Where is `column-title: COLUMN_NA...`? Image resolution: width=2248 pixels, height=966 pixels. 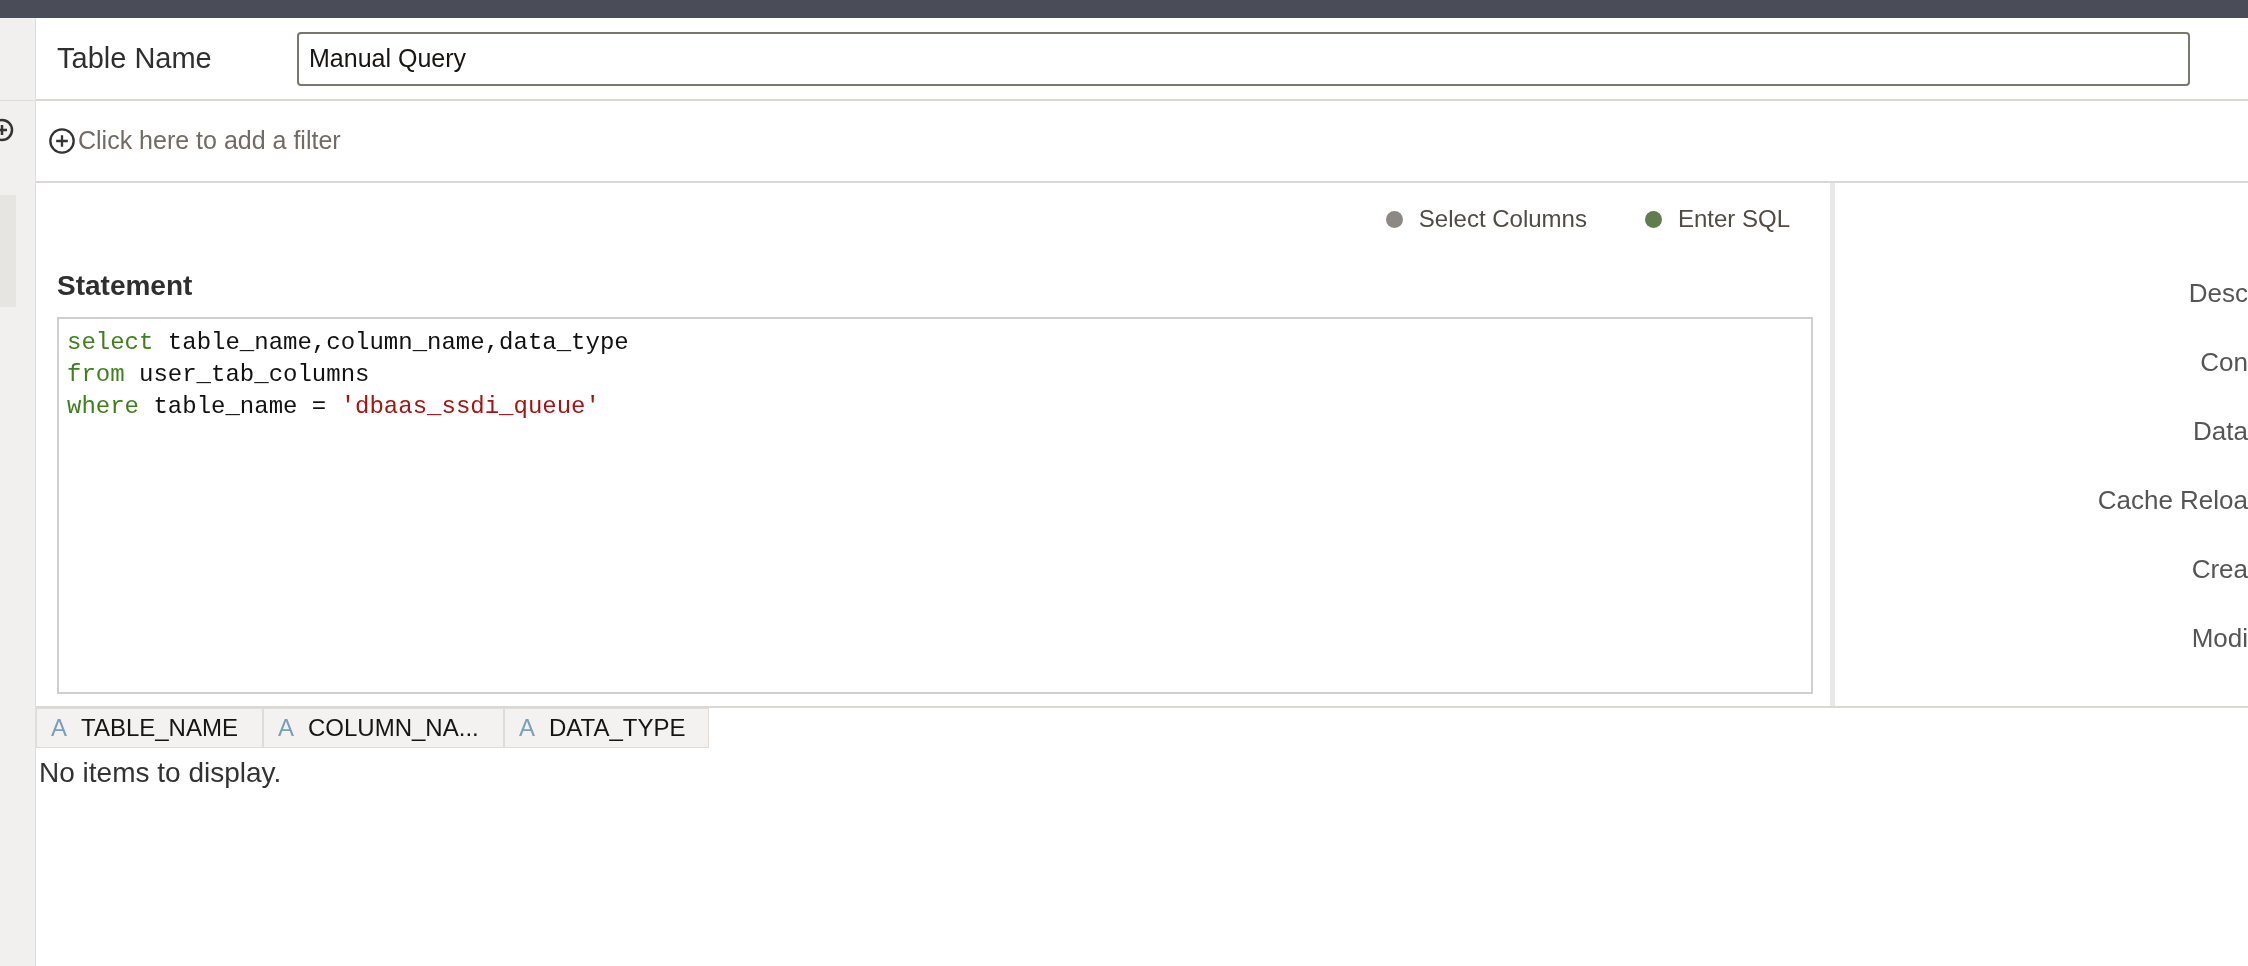
column-title: COLUMN_NA... is located at coordinates (393, 728).